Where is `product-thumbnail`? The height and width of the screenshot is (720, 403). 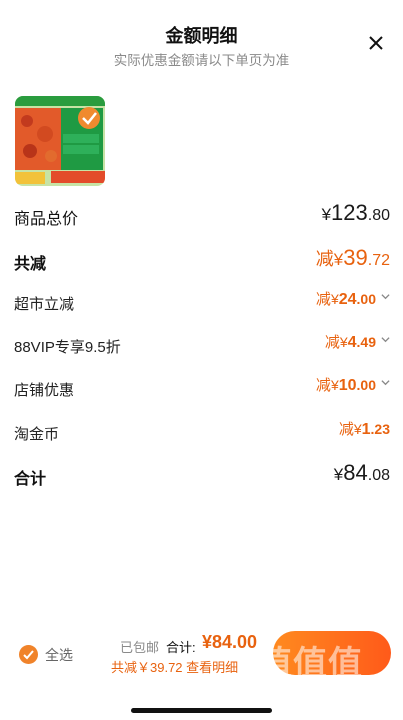
product-thumbnail is located at coordinates (60, 141).